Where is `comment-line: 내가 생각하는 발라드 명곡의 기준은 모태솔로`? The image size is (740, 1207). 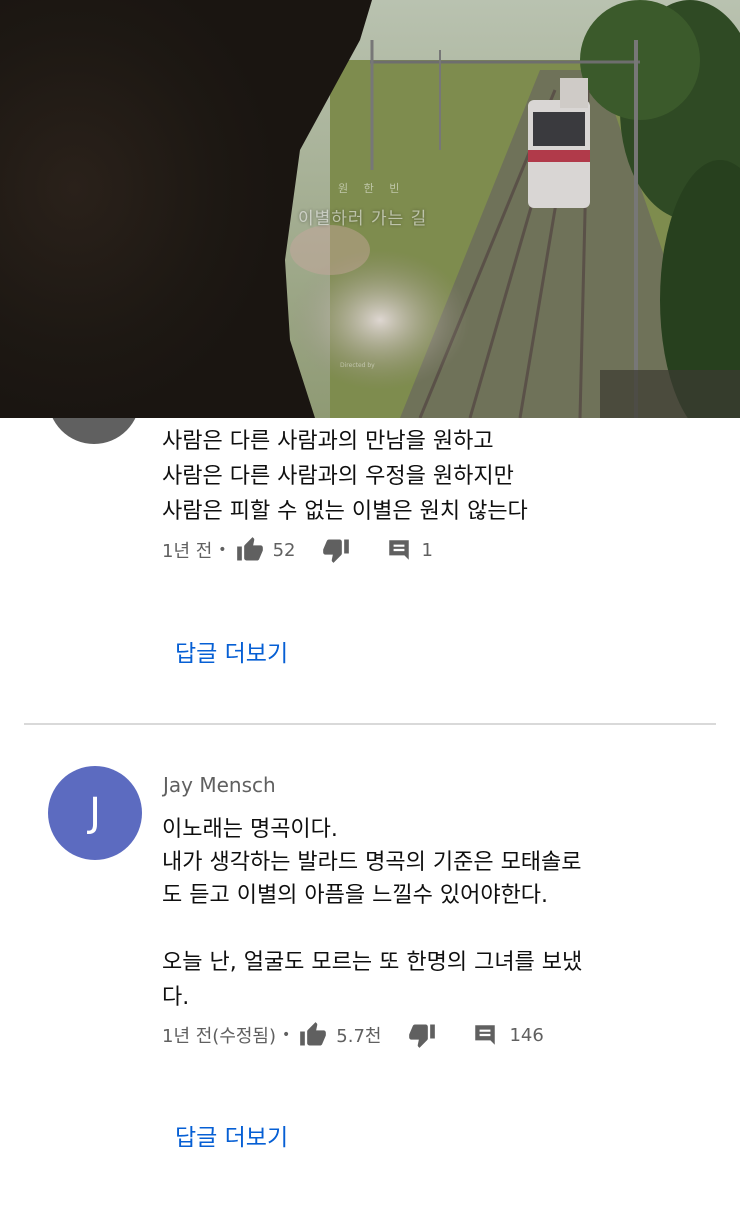 comment-line: 내가 생각하는 발라드 명곡의 기준은 모태솔로 is located at coordinates (372, 862).